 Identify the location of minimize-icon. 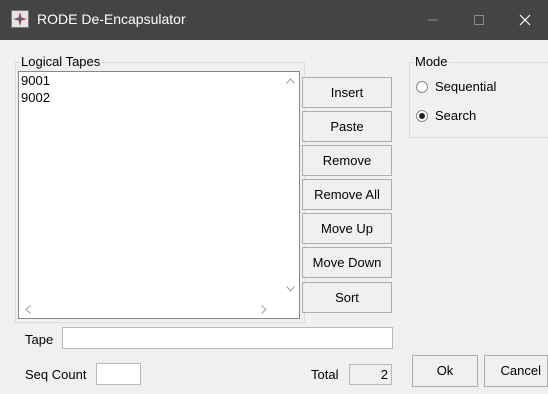
(433, 20).